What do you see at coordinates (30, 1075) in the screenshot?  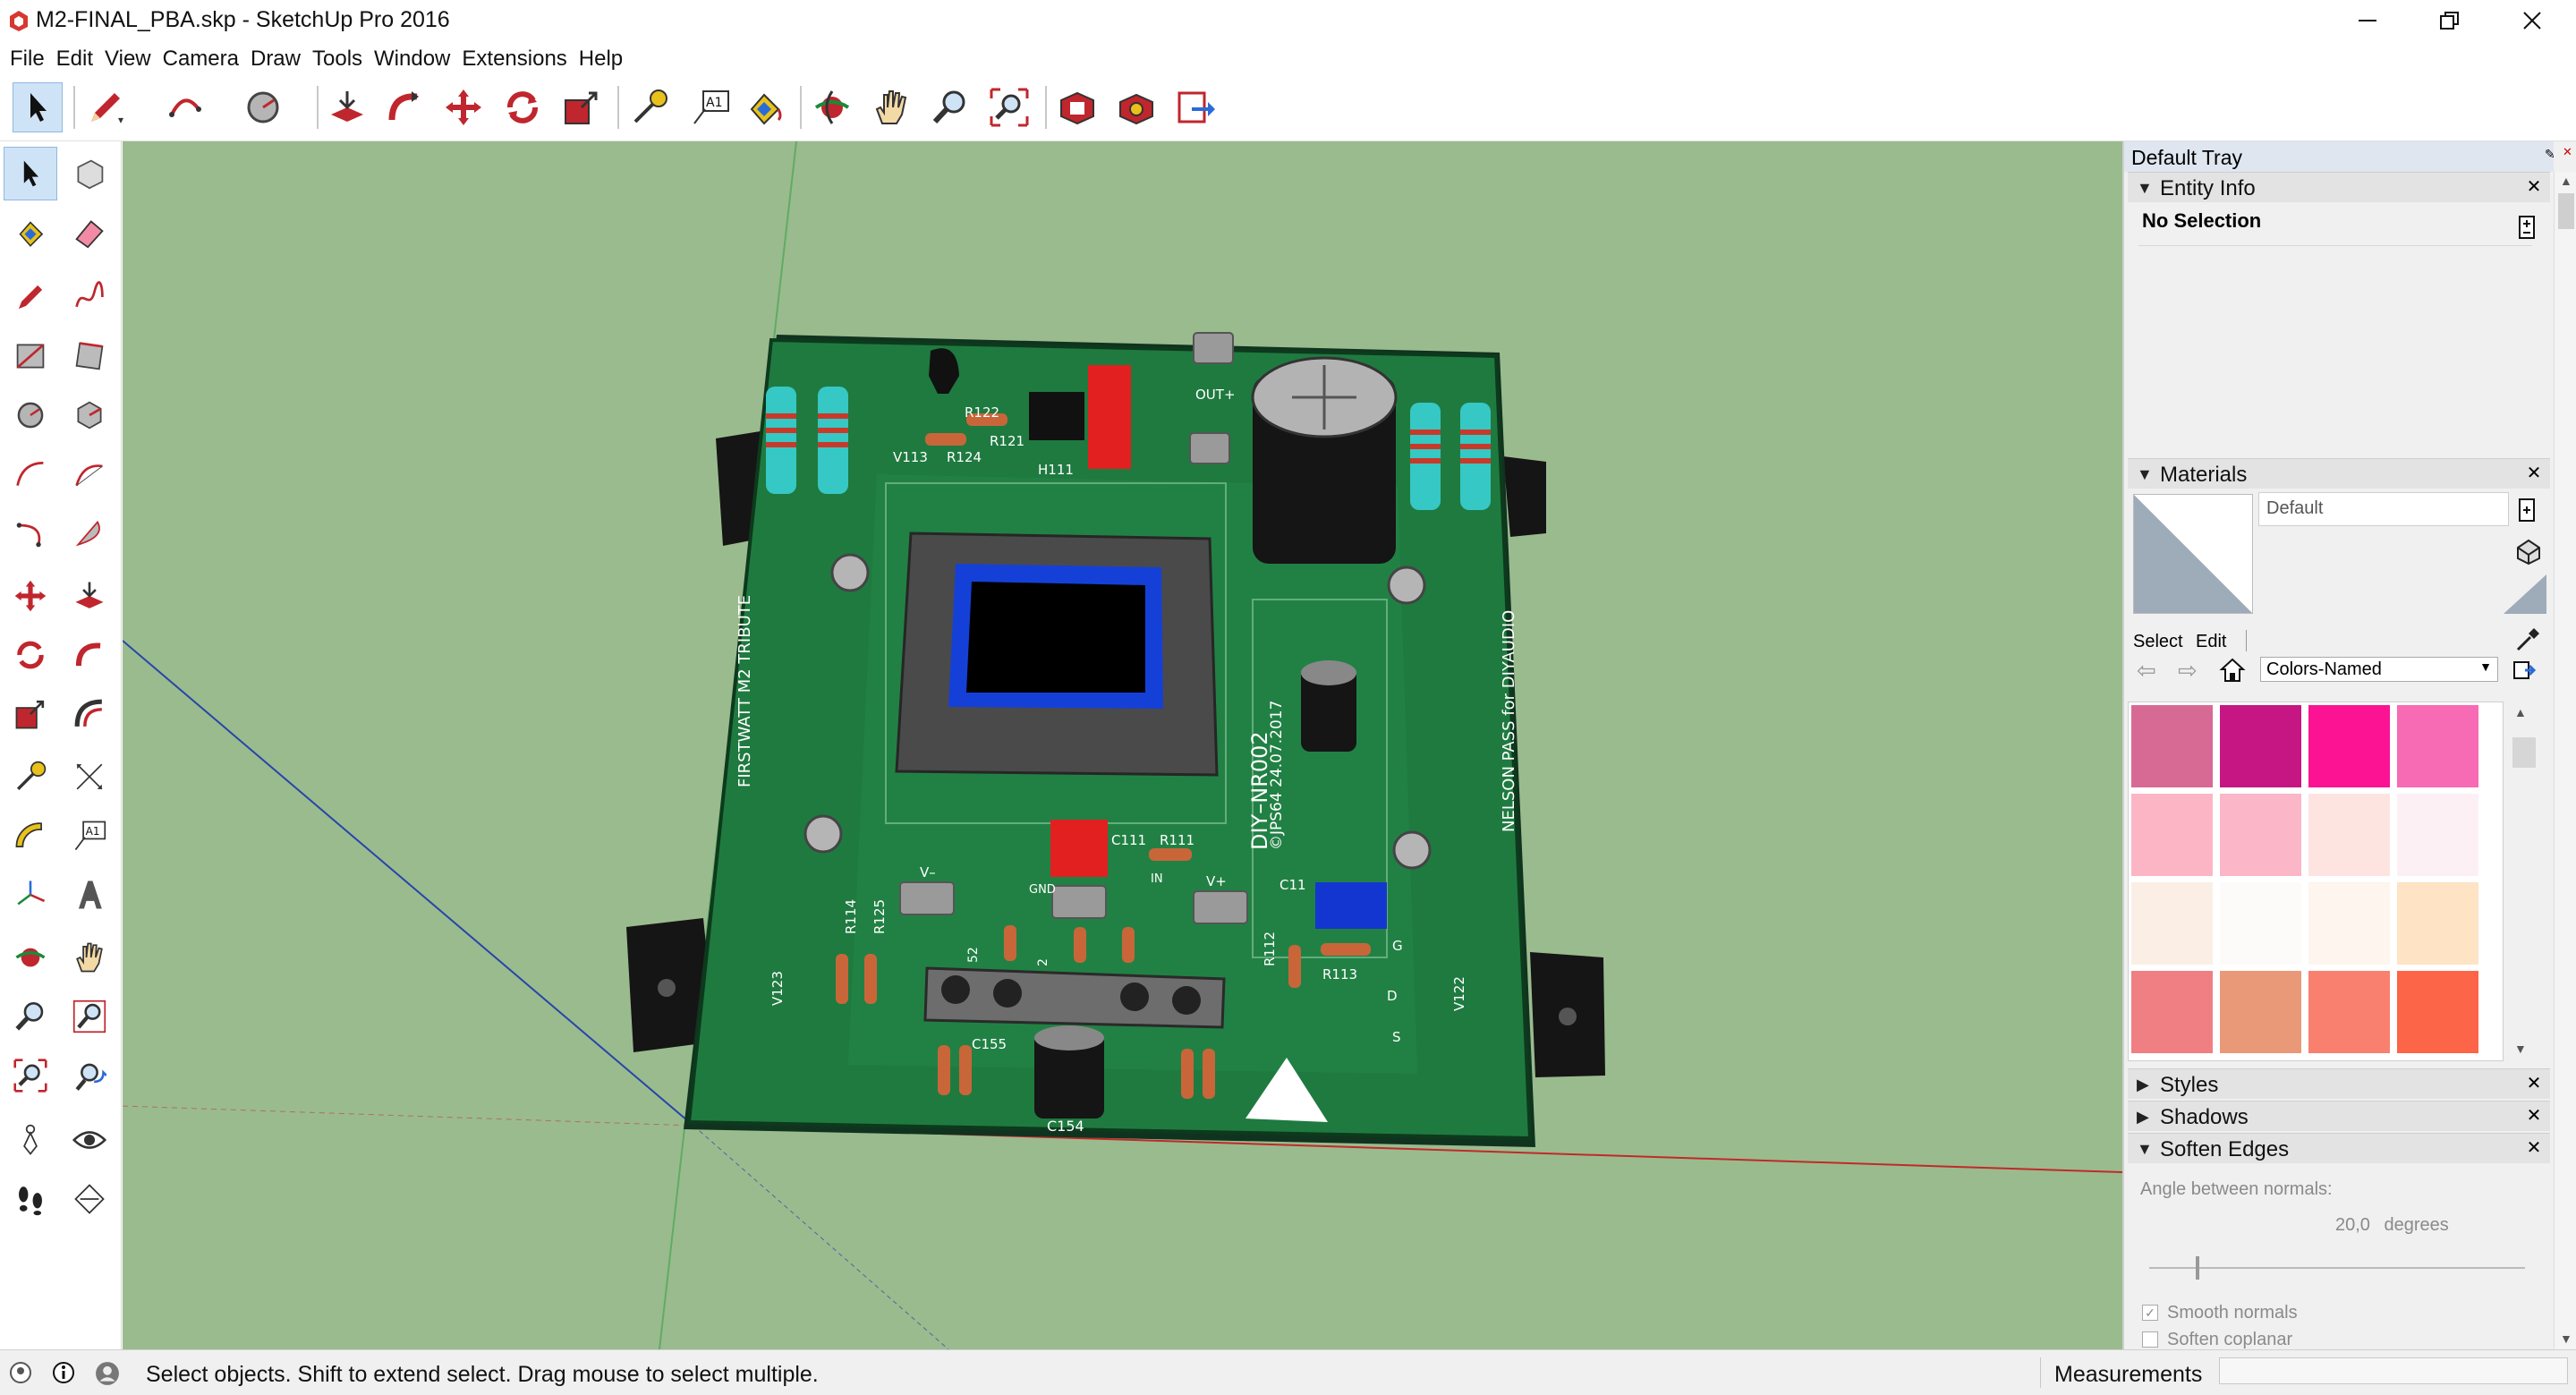 I see `zoom-extents-tool` at bounding box center [30, 1075].